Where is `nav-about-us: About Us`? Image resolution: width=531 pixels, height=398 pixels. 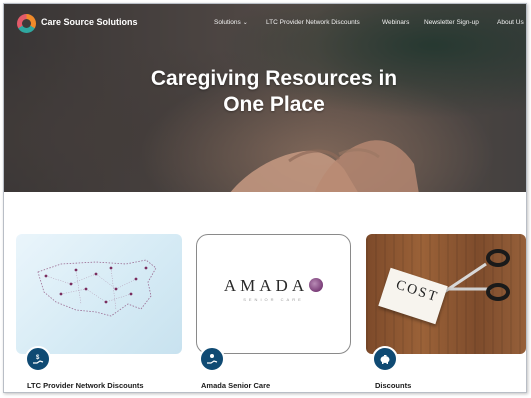
nav-about-us: About Us is located at coordinates (510, 22).